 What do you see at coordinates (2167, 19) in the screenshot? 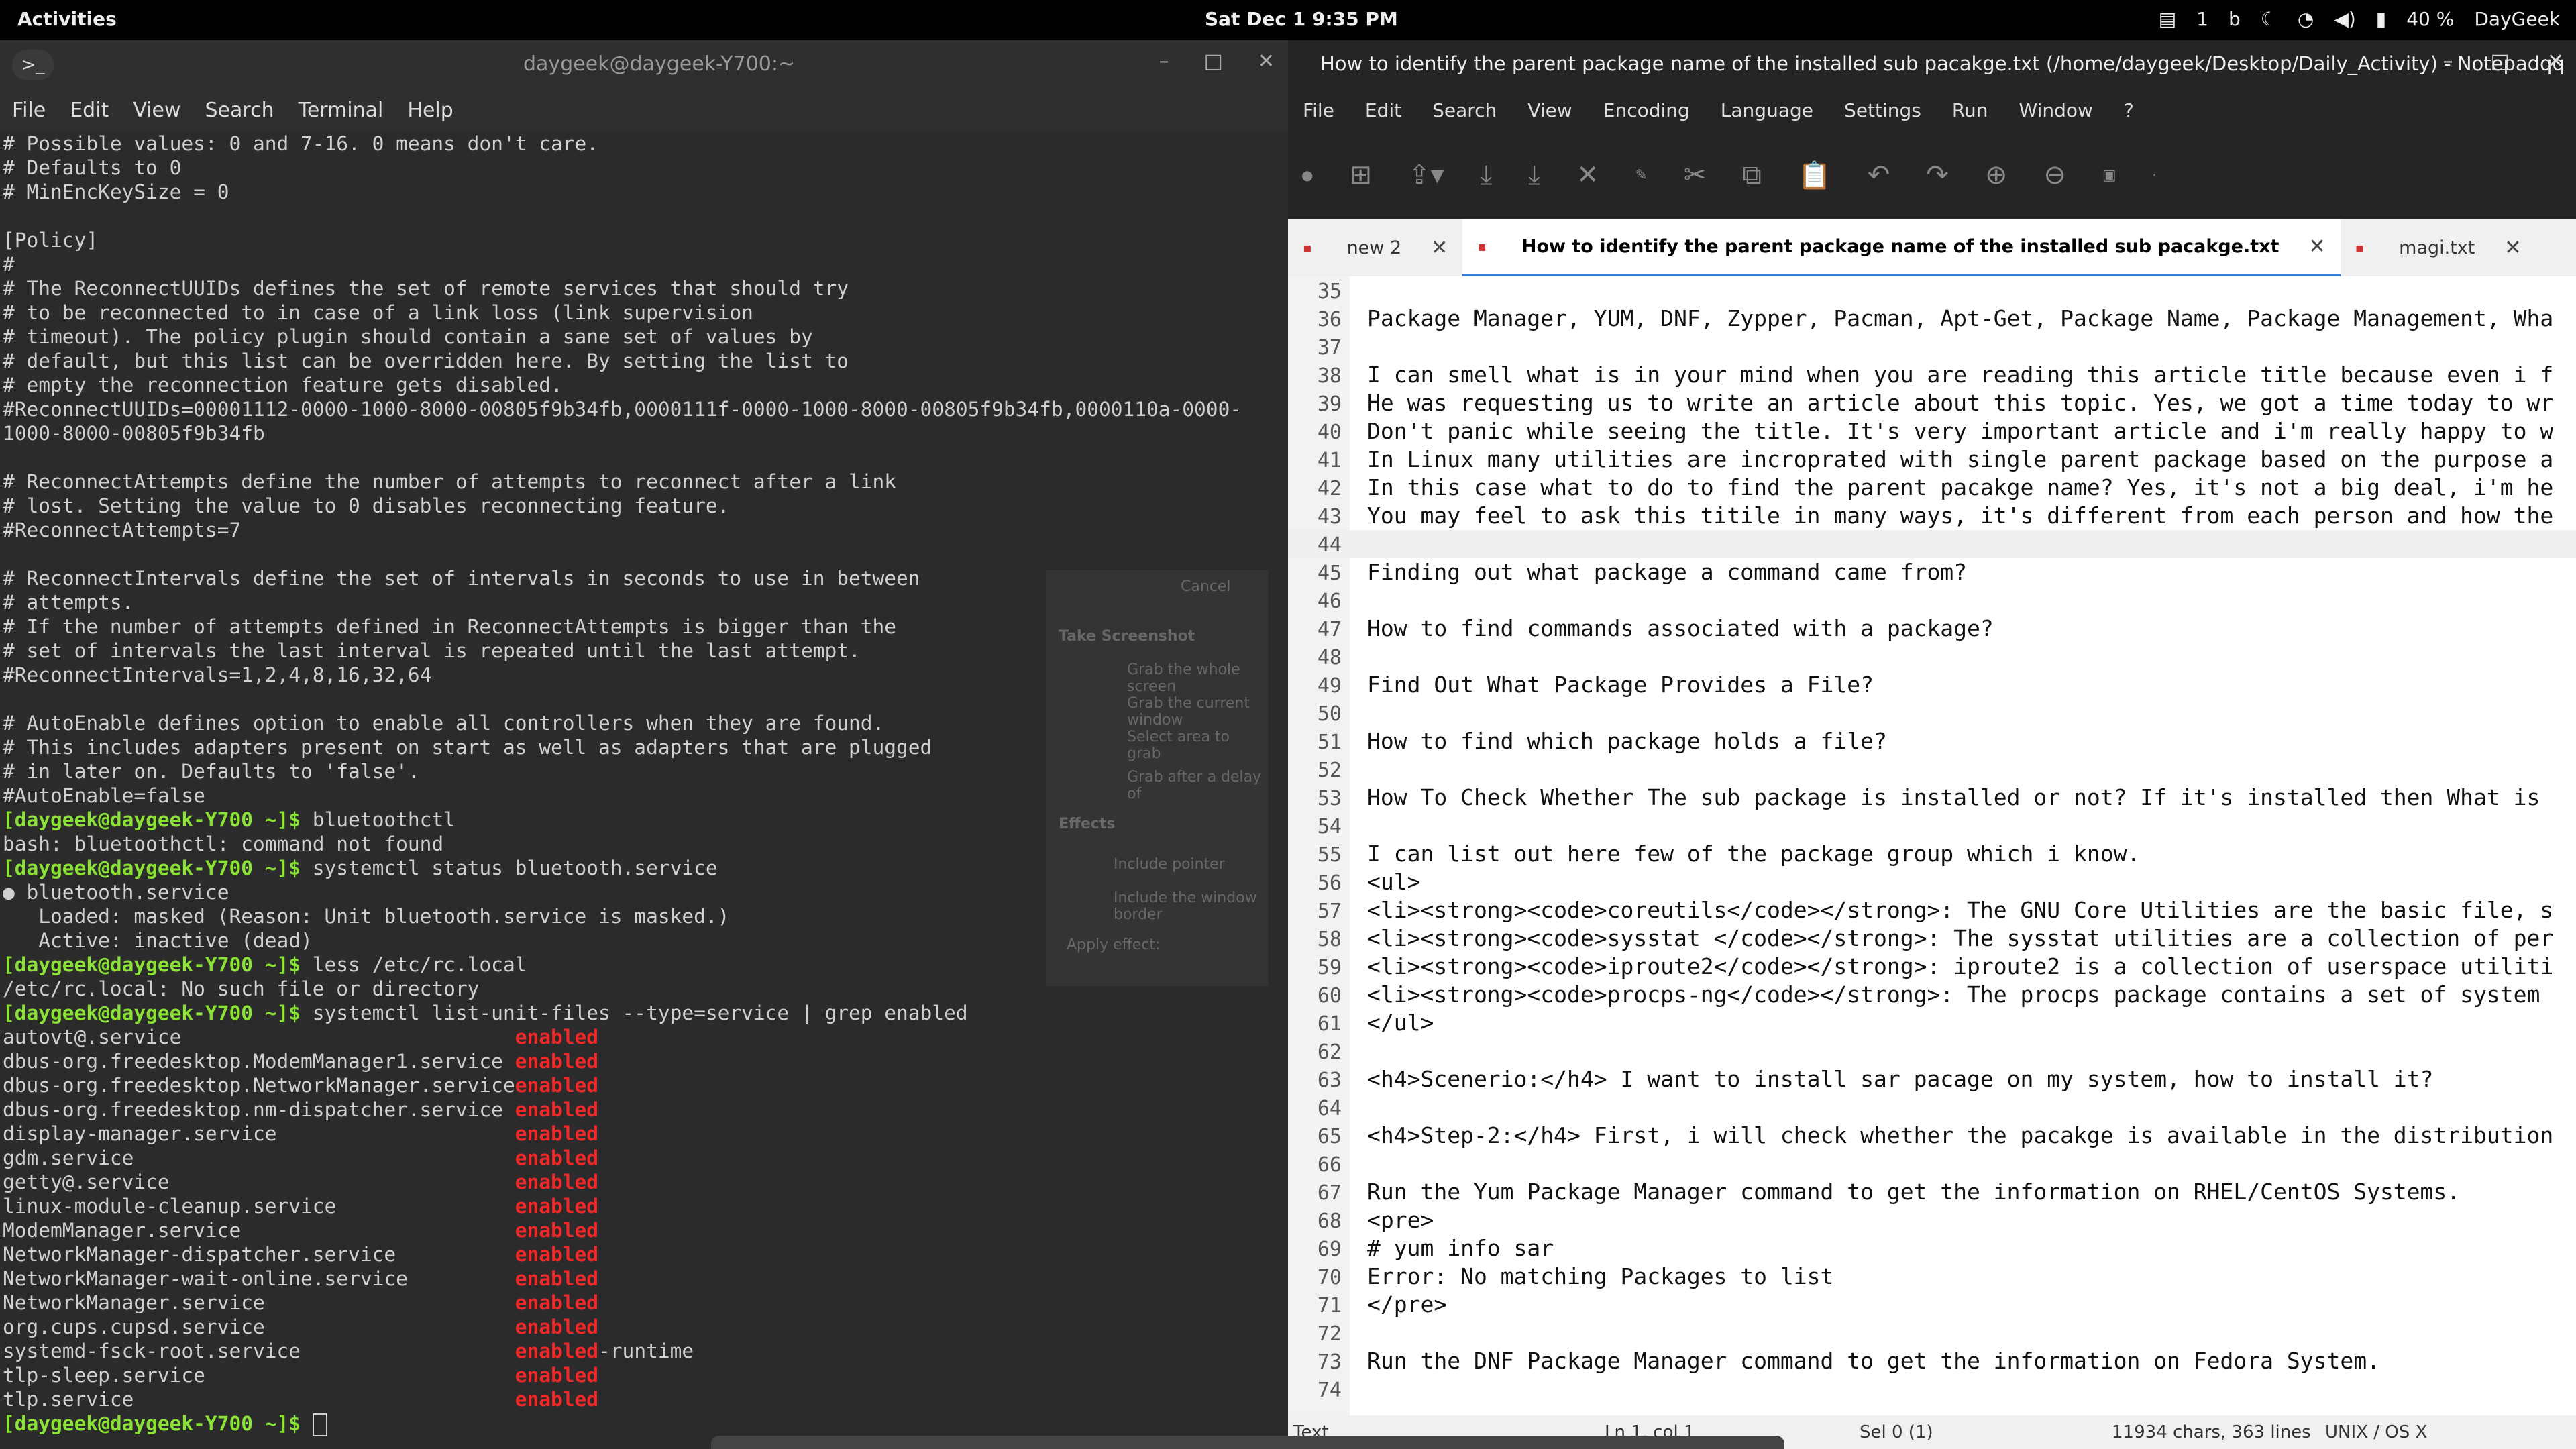
I see `updates-icon: ▤` at bounding box center [2167, 19].